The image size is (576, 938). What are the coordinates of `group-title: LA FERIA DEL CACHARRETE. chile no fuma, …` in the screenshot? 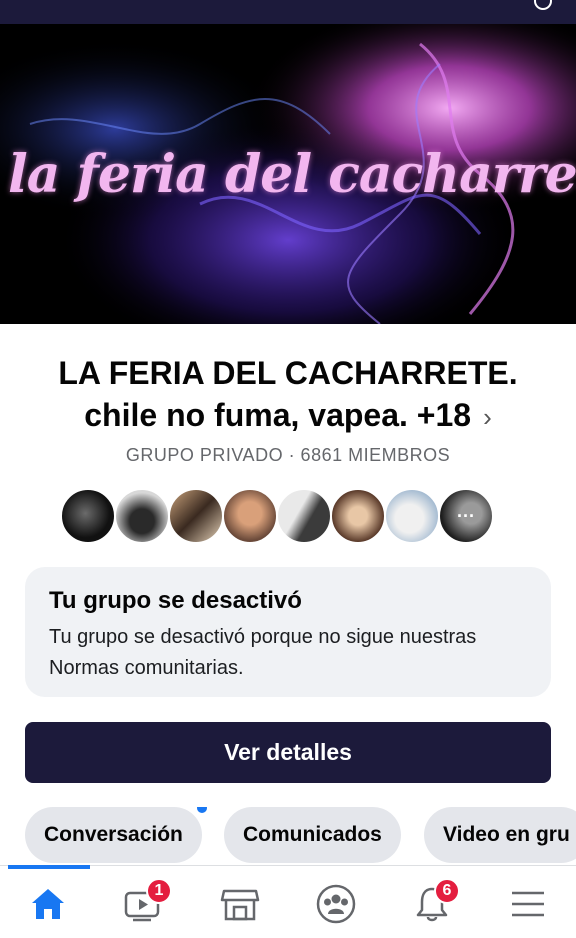 It's located at (288, 395).